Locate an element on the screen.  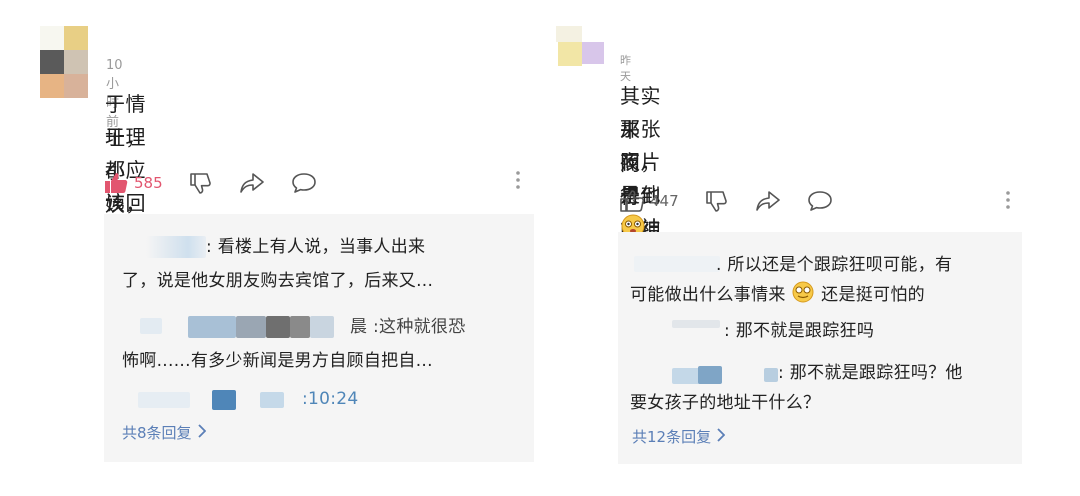
reply-text-line: 晨 :这种就很恐 is located at coordinates (408, 327).